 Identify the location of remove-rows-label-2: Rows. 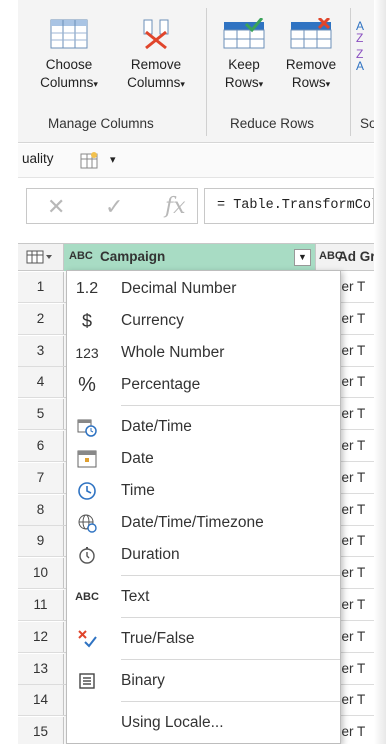
(308, 82).